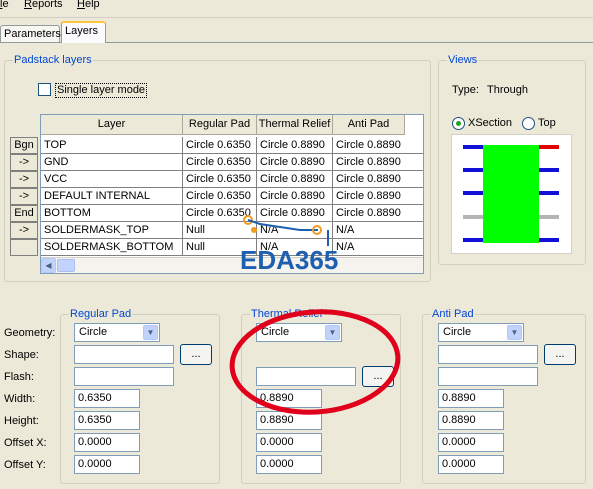 This screenshot has width=593, height=489. Describe the element at coordinates (471, 420) in the screenshot. I see `anti-height-input: 0.8890` at that location.